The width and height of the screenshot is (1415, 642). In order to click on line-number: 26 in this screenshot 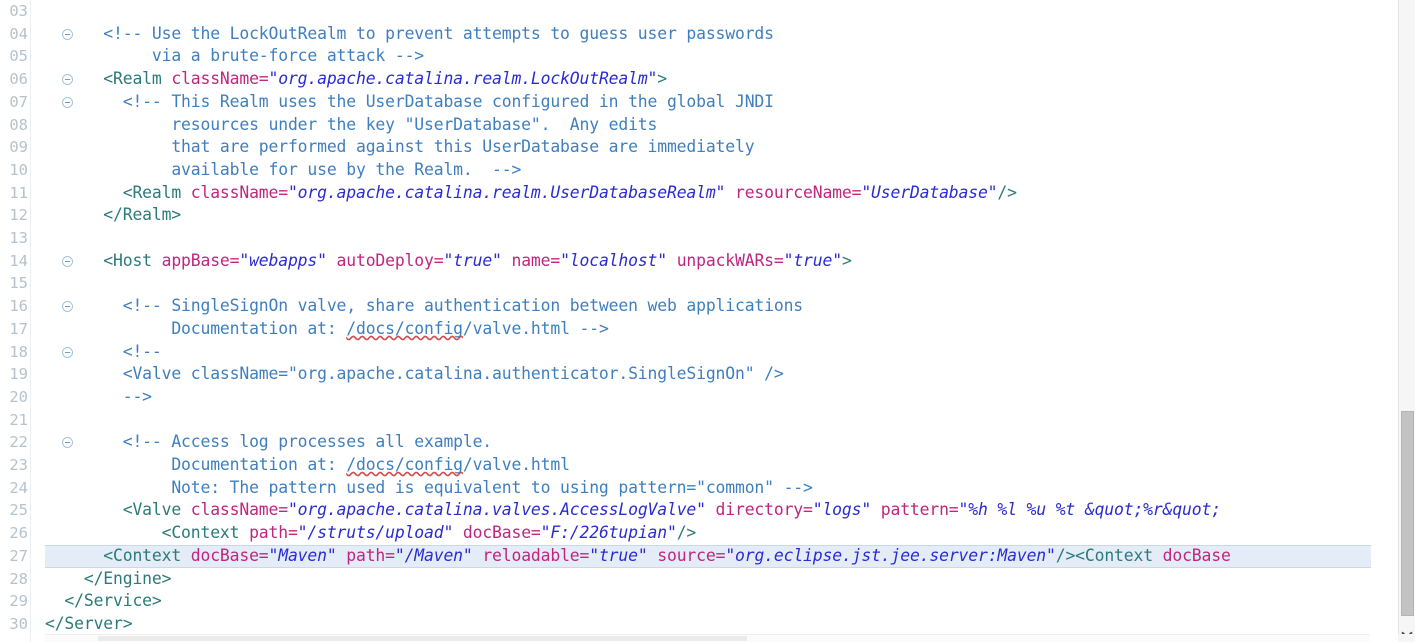, I will do `click(18, 533)`.